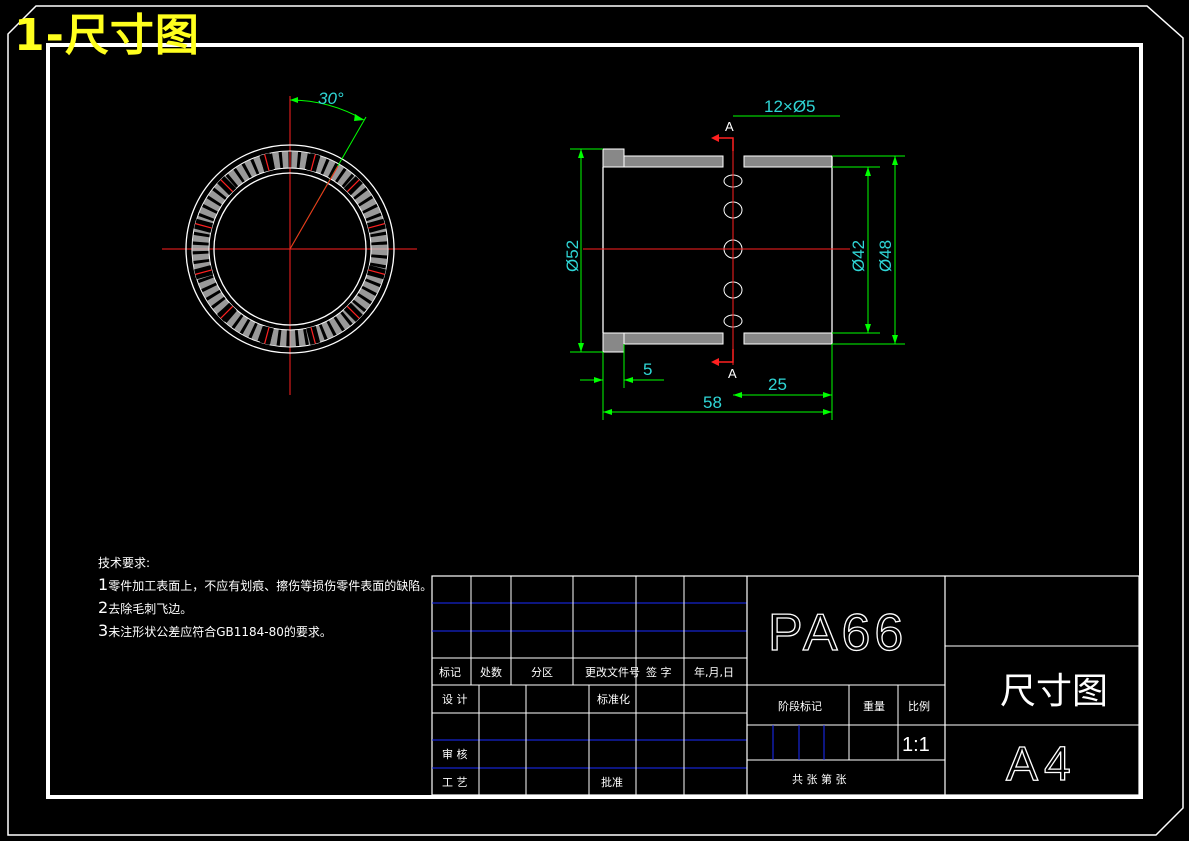 This screenshot has width=1189, height=841. What do you see at coordinates (450, 672) in the screenshot?
I see `hdr-mark: 标记` at bounding box center [450, 672].